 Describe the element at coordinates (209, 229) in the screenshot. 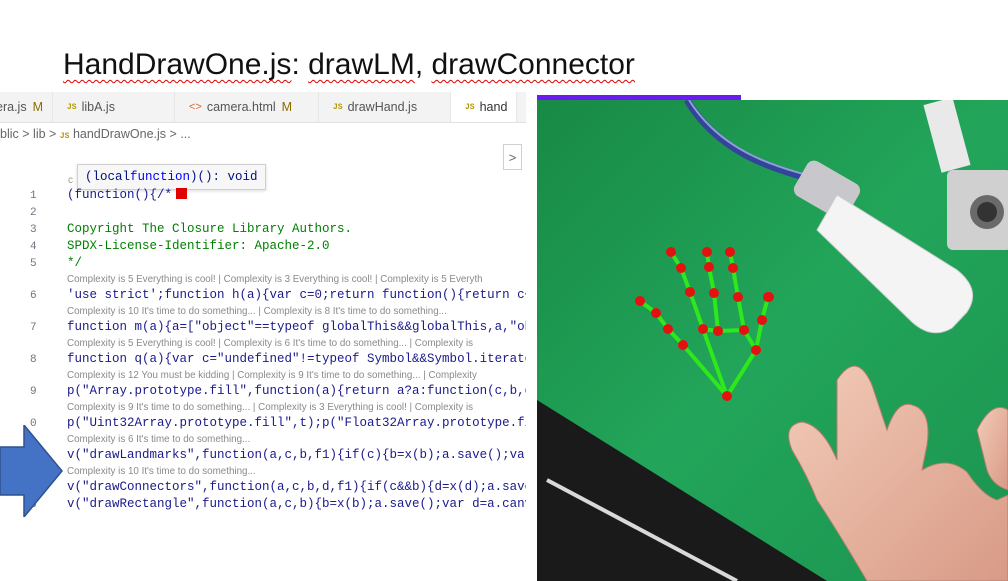

I see `code-text: Copyright The Closure Library Authors.` at that location.